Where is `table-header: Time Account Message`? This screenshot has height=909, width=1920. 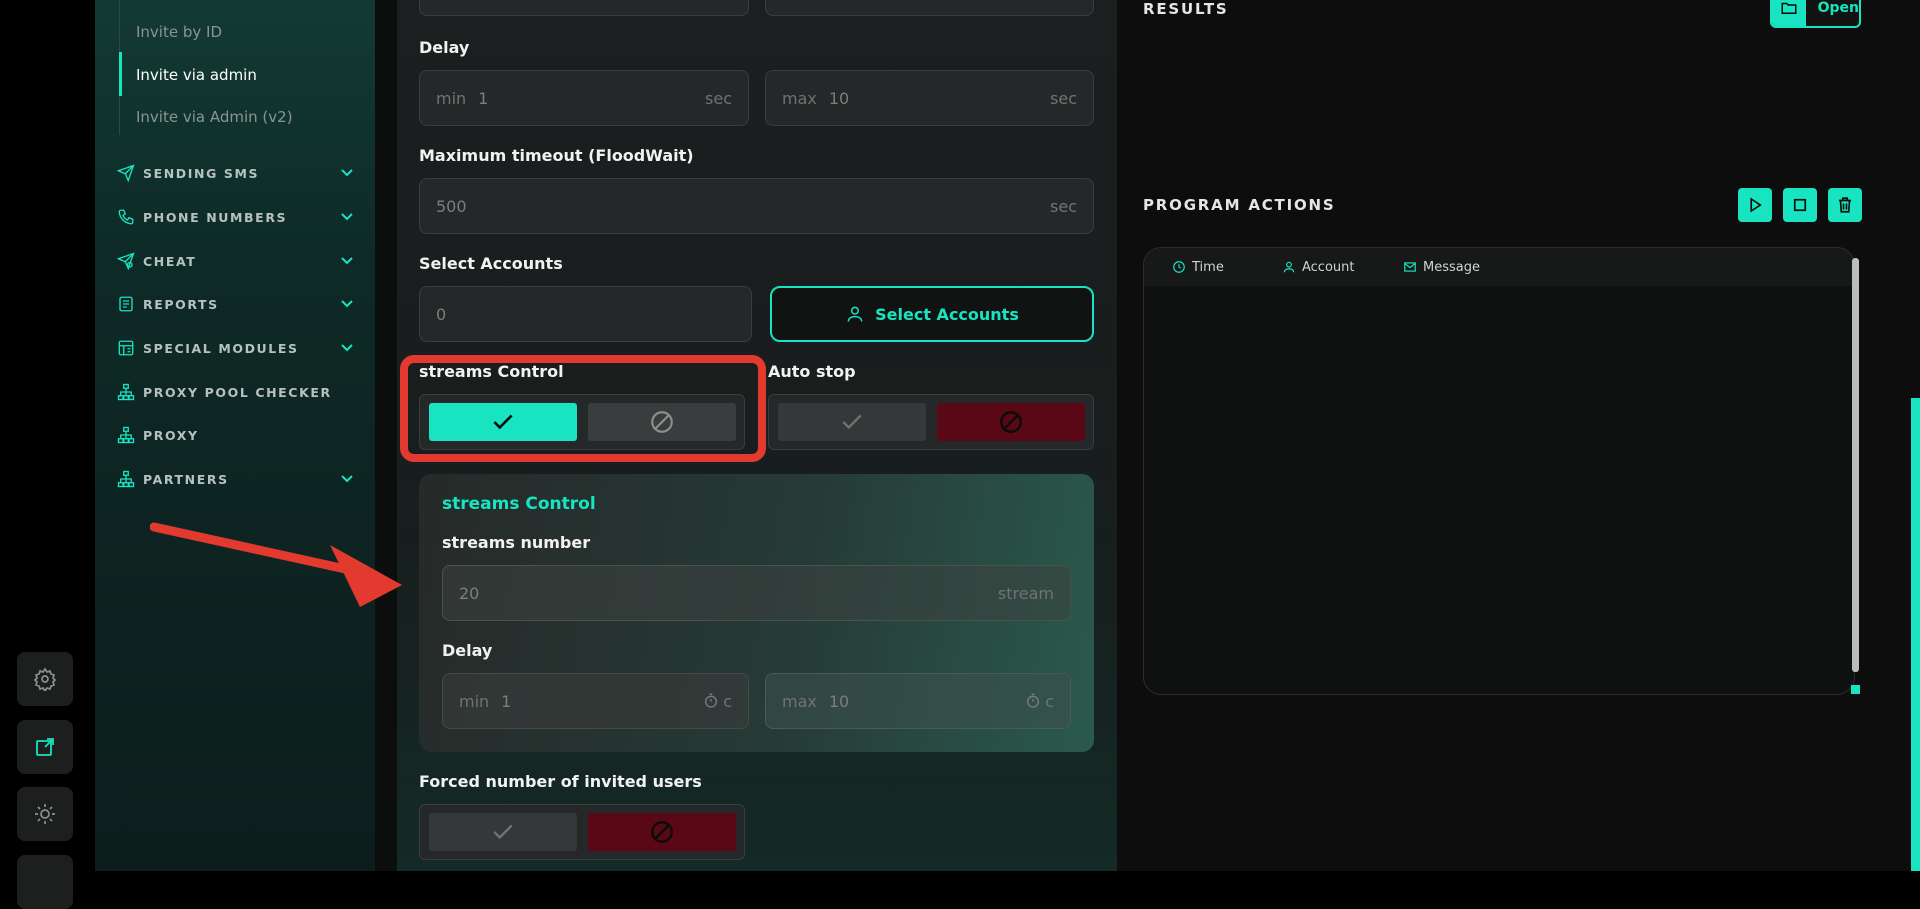 table-header: Time Account Message is located at coordinates (1499, 267).